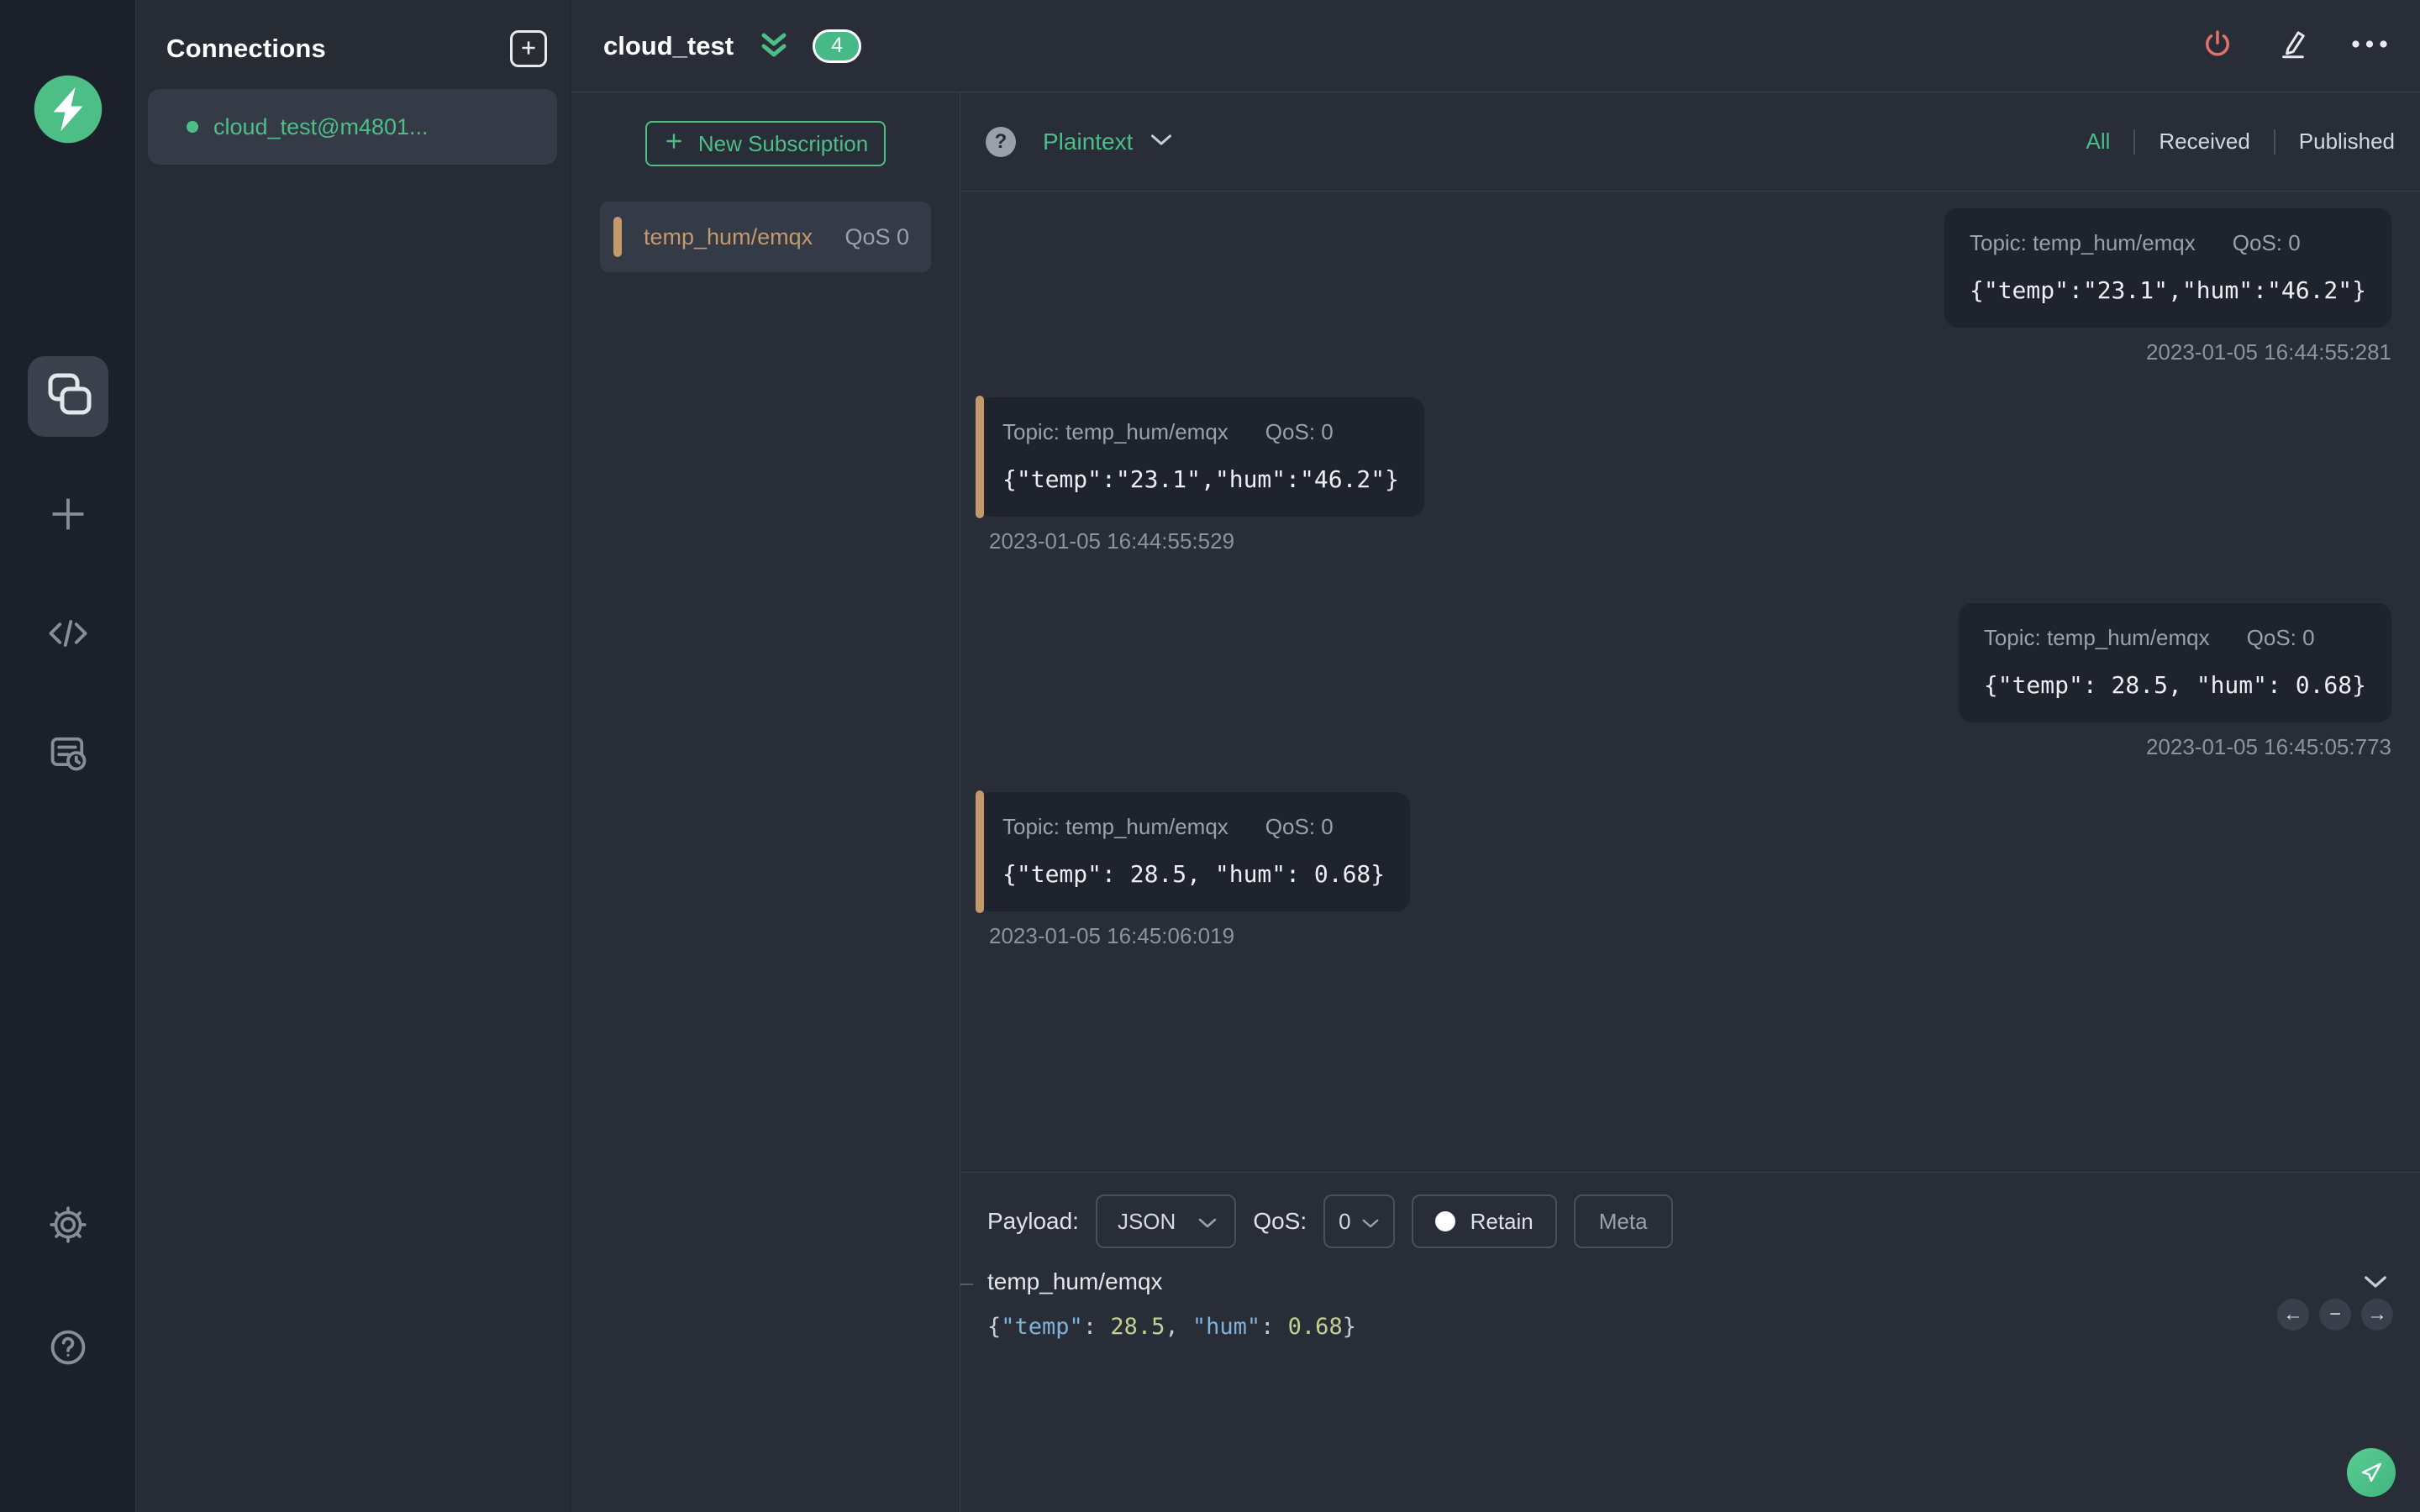 The height and width of the screenshot is (1512, 2420). I want to click on message-timestamp: 2023-01-05 16:44:55:529, so click(1112, 541).